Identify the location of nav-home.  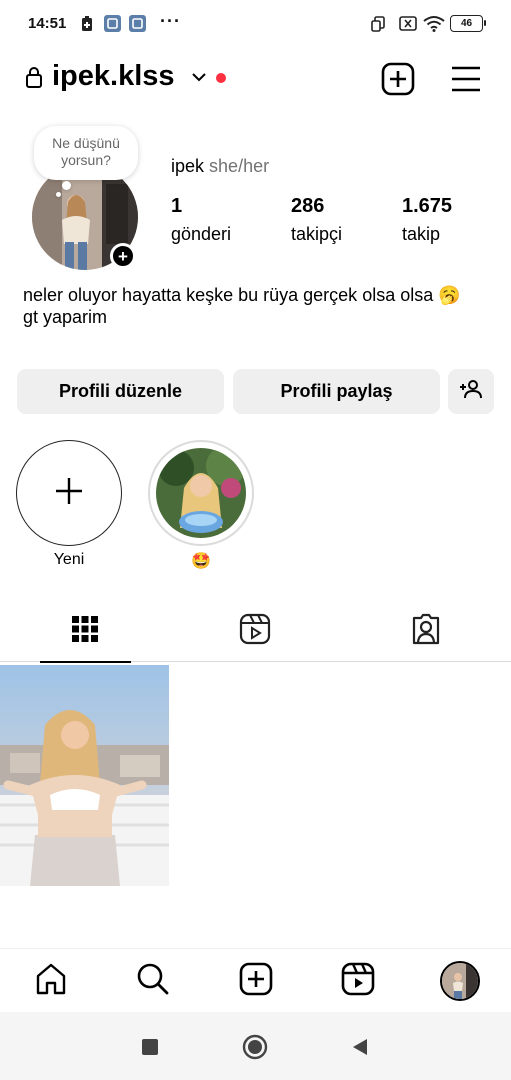
(51, 981).